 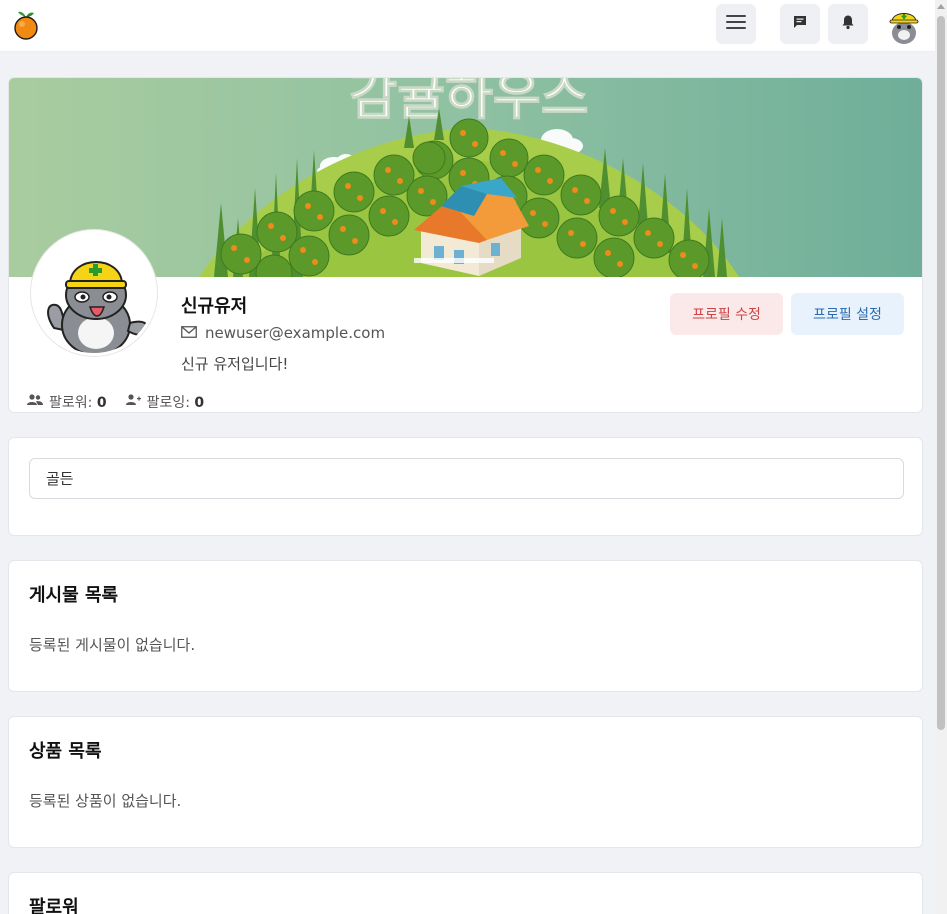 I want to click on following-count: 0, so click(x=199, y=403).